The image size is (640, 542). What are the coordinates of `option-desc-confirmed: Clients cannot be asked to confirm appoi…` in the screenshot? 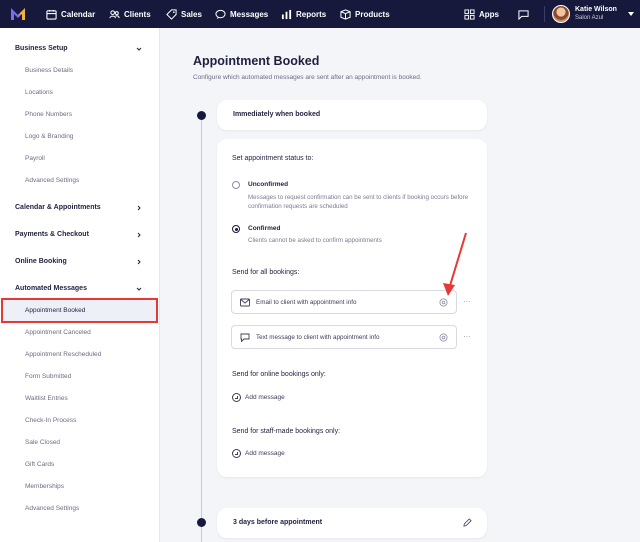 It's located at (315, 240).